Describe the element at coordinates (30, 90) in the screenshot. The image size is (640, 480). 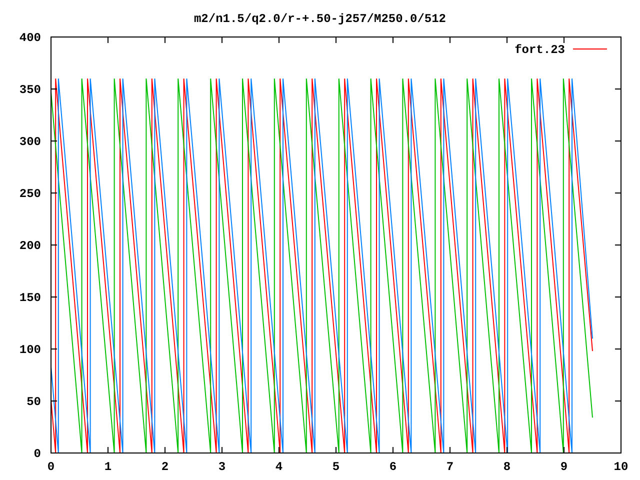
I see `y-tick-label: 350` at that location.